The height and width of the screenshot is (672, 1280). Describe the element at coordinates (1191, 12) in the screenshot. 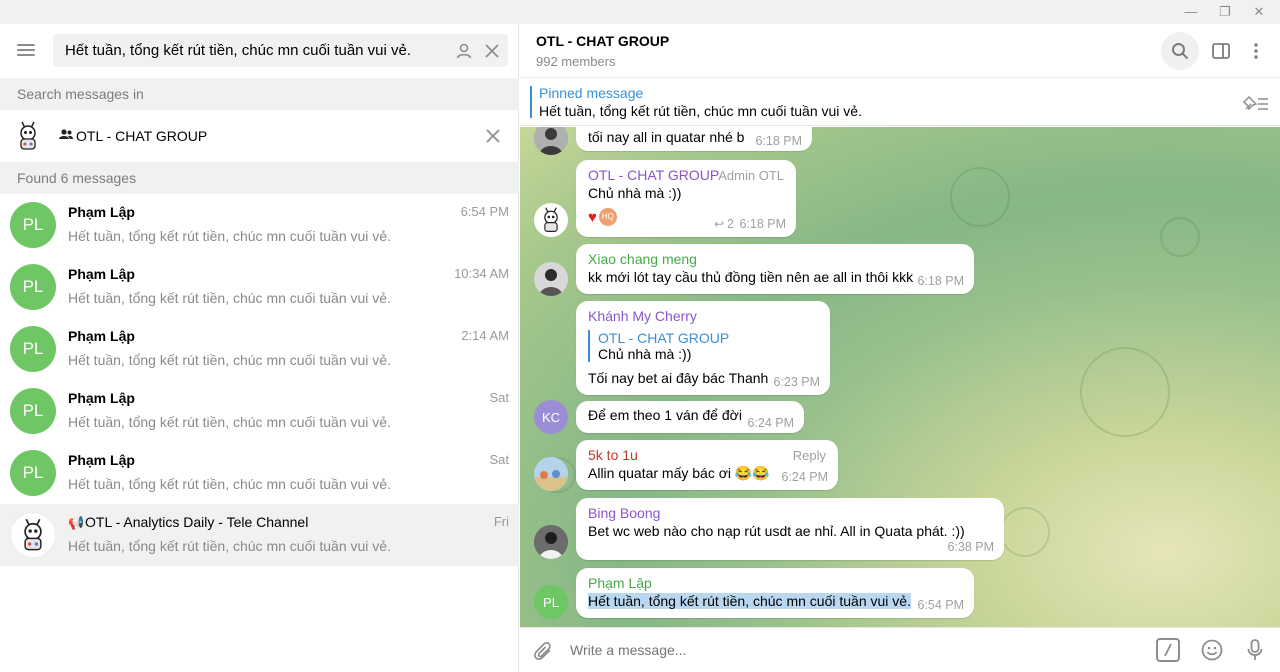

I see `minimize-button: —` at that location.